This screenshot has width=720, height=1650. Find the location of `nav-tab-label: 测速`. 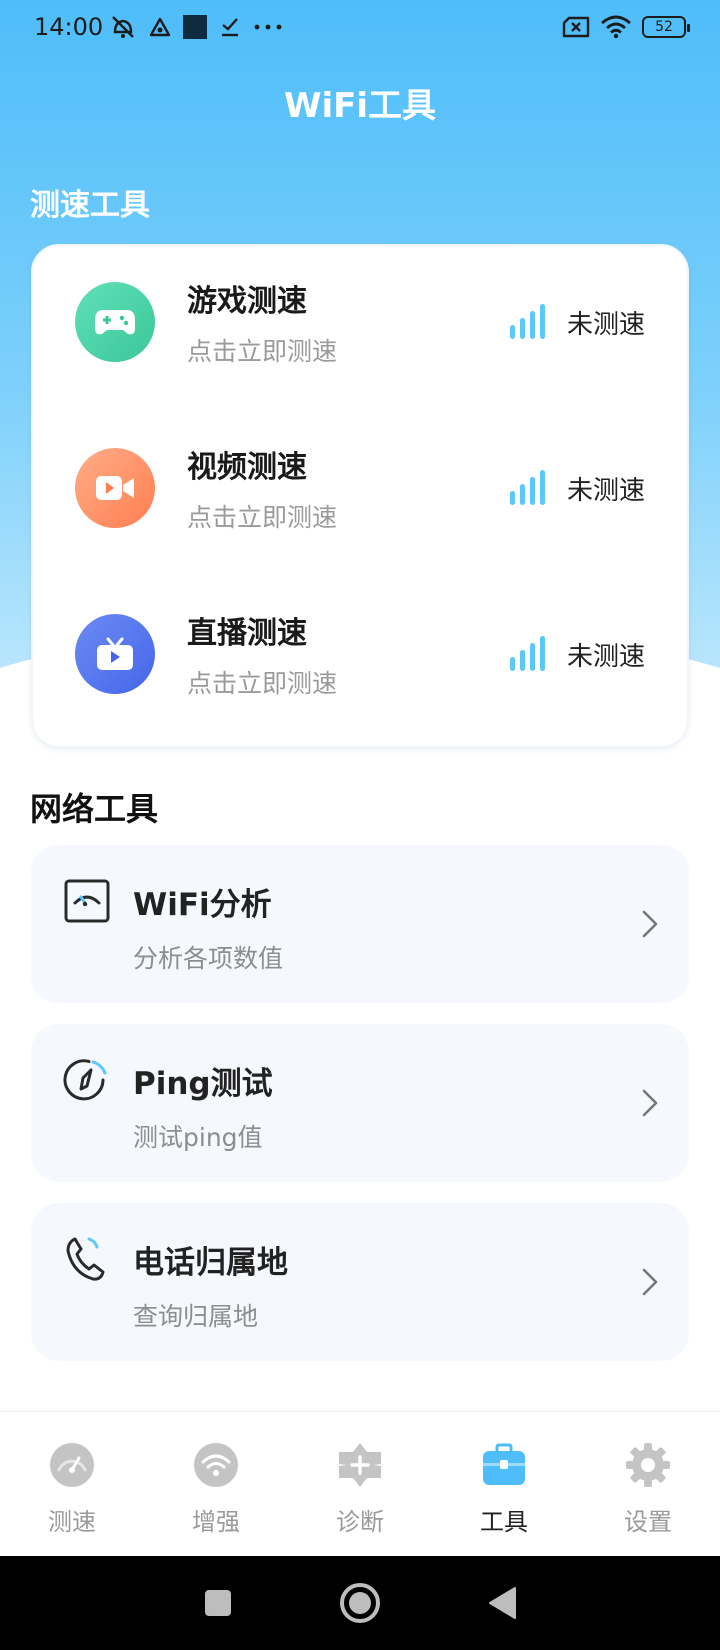

nav-tab-label: 测速 is located at coordinates (72, 1522).